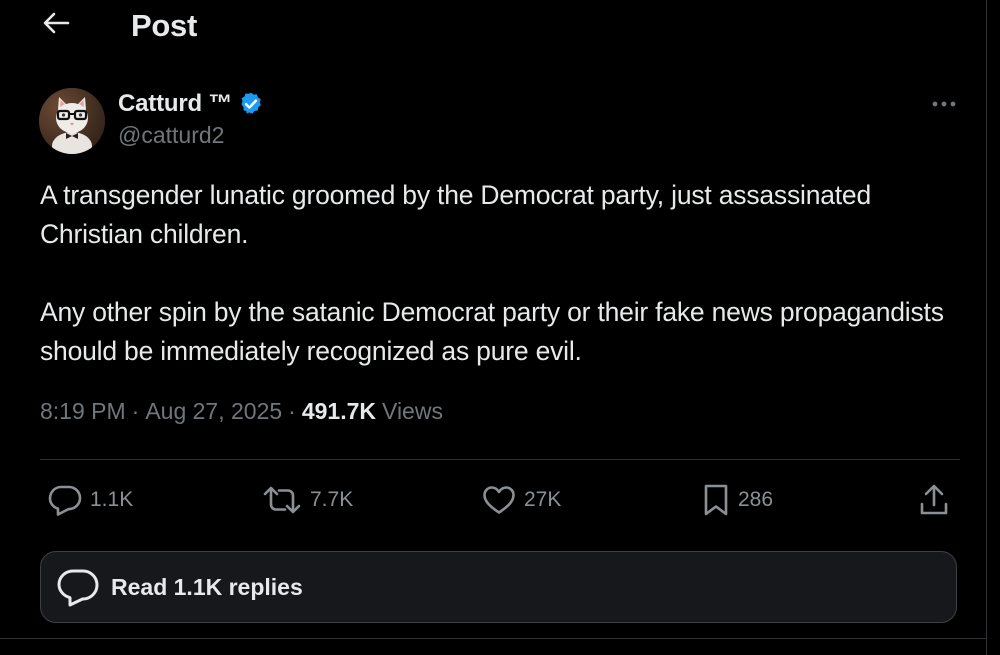 Image resolution: width=1000 pixels, height=655 pixels. What do you see at coordinates (500, 459) in the screenshot?
I see `divider` at bounding box center [500, 459].